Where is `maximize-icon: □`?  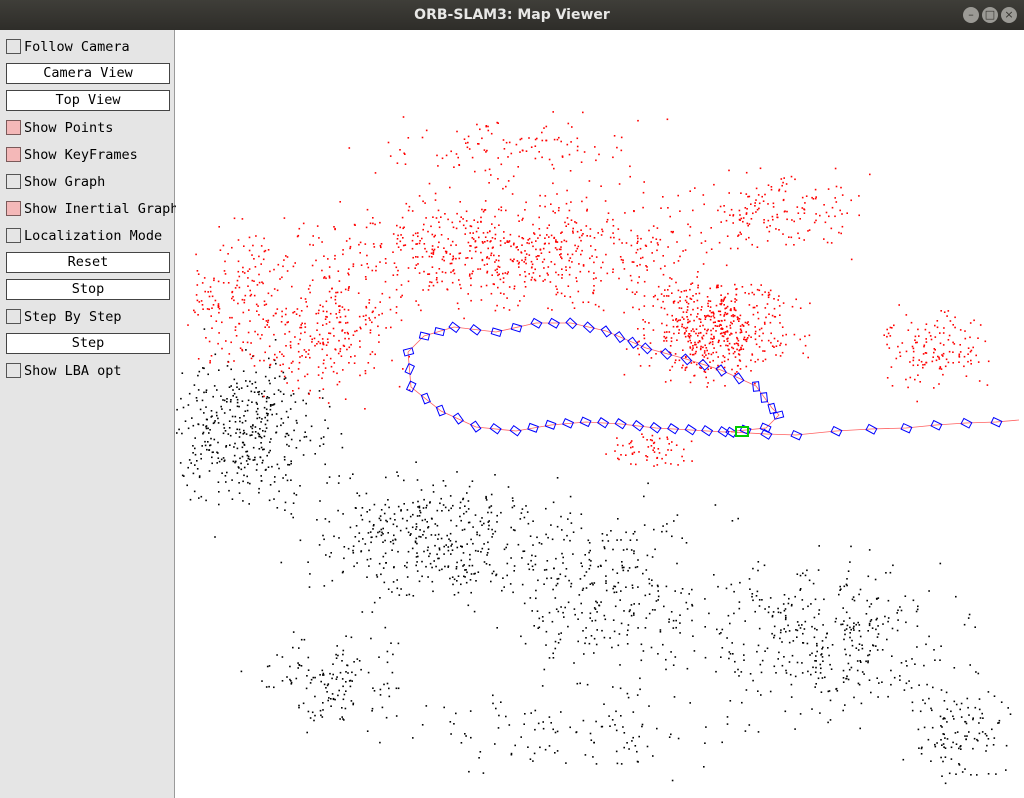 maximize-icon: □ is located at coordinates (990, 15).